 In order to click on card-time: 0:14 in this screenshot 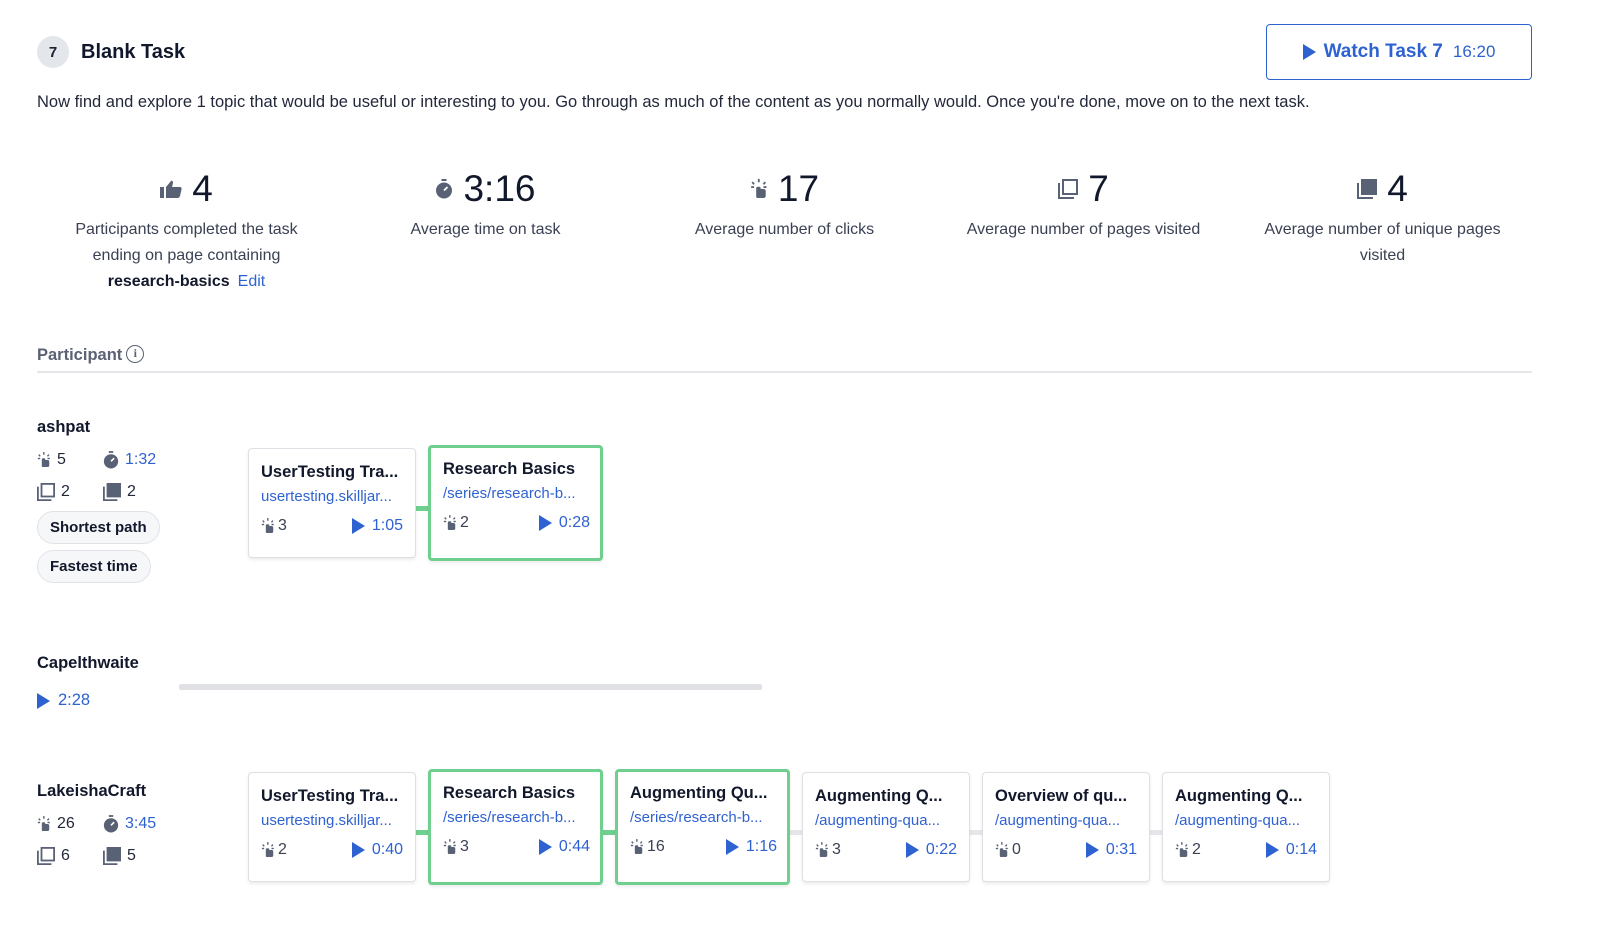, I will do `click(1301, 849)`.